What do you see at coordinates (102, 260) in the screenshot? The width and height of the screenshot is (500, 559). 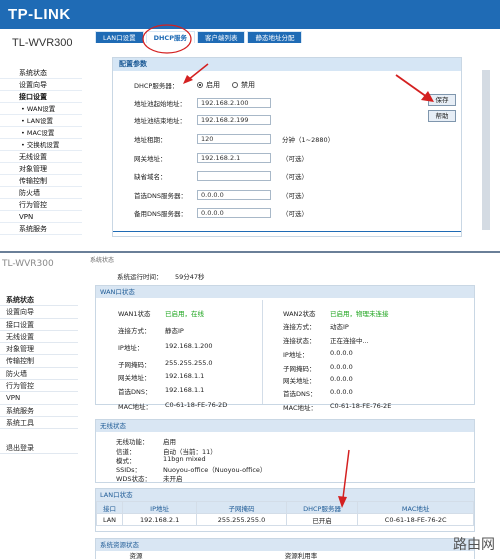 I see `status-top-label: 系统状态` at bounding box center [102, 260].